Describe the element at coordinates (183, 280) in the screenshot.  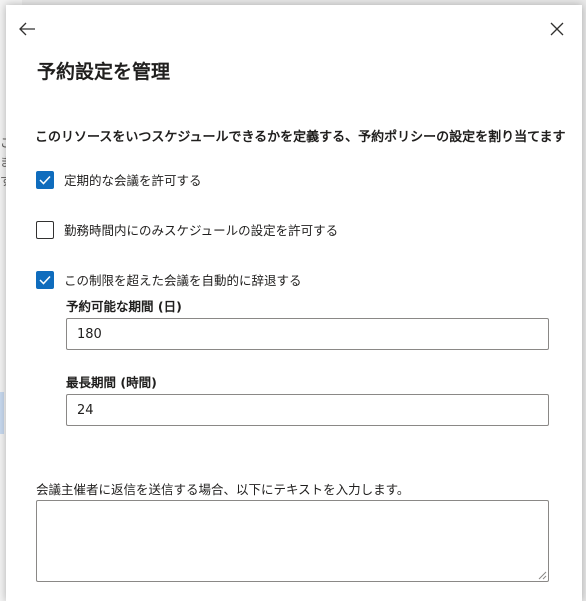
I see `checkbox-label: この制限を超えた会議を自動的に辞退する` at that location.